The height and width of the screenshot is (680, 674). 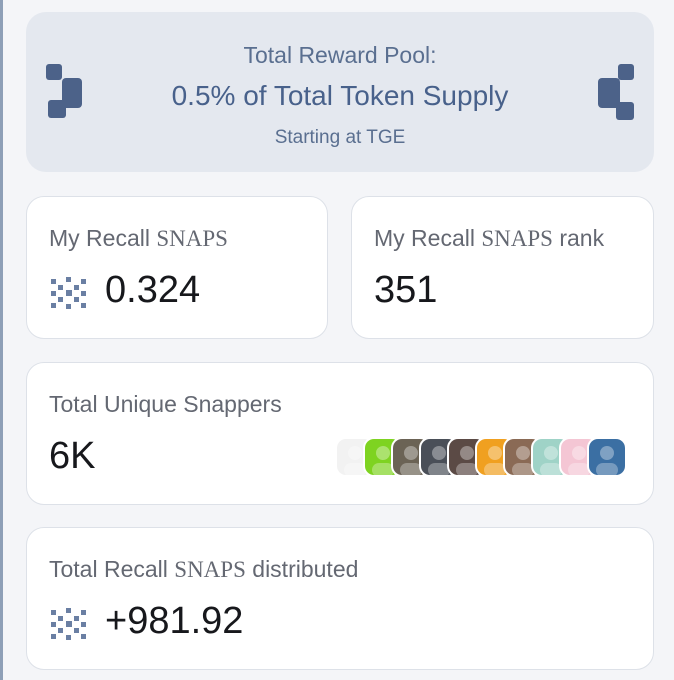 What do you see at coordinates (615, 95) in the screenshot?
I see `recall-logo-icon` at bounding box center [615, 95].